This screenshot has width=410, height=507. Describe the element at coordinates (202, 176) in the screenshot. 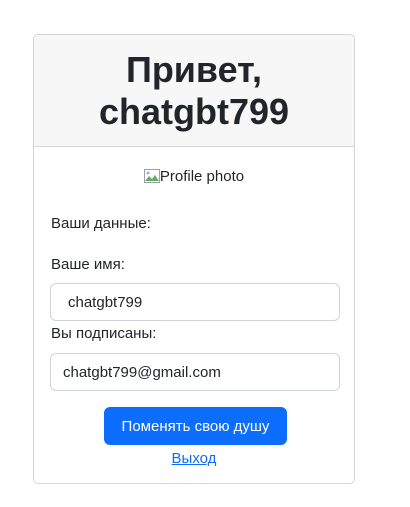

I see `profile-photo-alt-text: Profile photo` at that location.